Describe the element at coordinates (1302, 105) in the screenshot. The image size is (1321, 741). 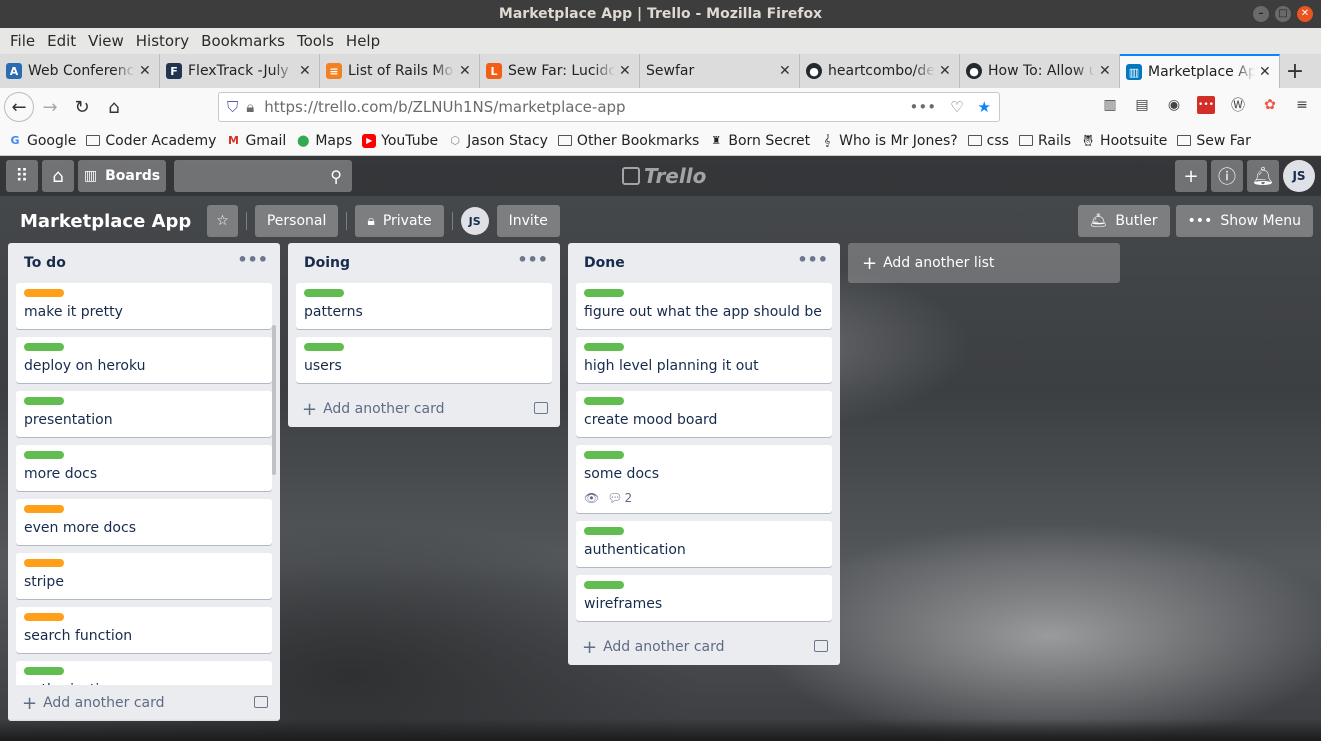
I see `hamburger-menu-icon: ≡` at that location.